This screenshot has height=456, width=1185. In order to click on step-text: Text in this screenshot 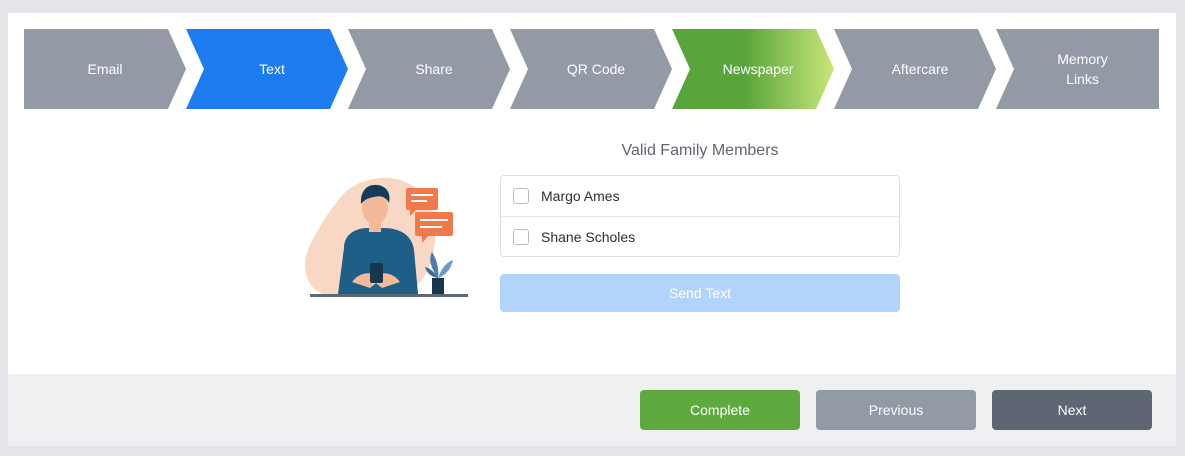, I will do `click(267, 69)`.